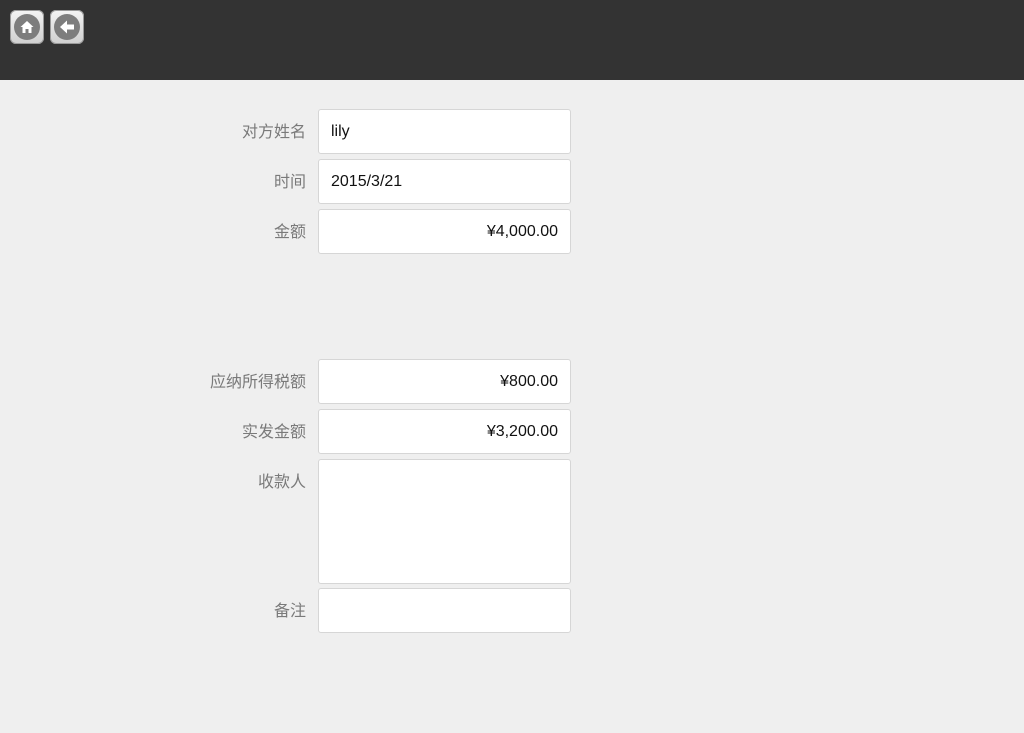 The height and width of the screenshot is (733, 1024). Describe the element at coordinates (257, 381) in the screenshot. I see `taxable-amount-label: 应纳所得税额` at that location.